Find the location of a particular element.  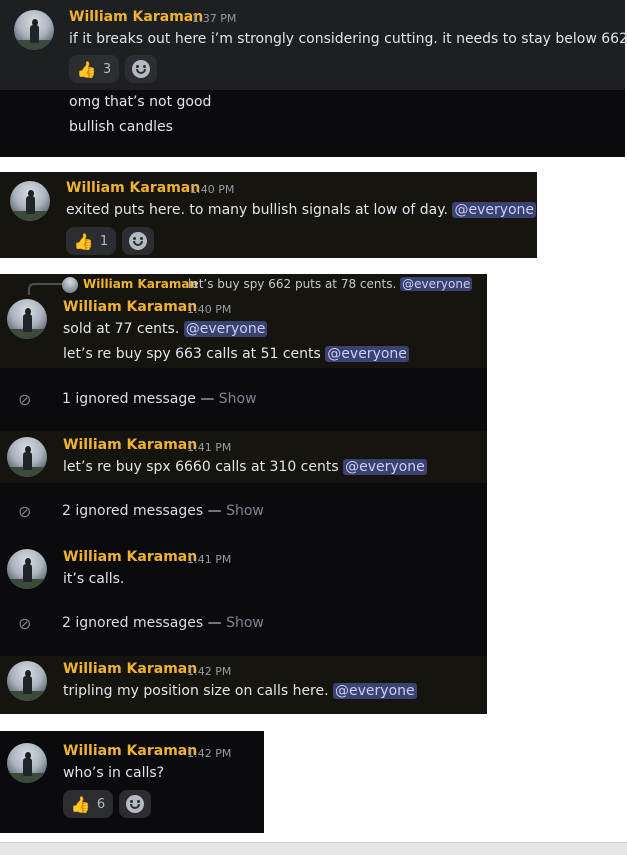

reaction-count: 1 is located at coordinates (104, 241).